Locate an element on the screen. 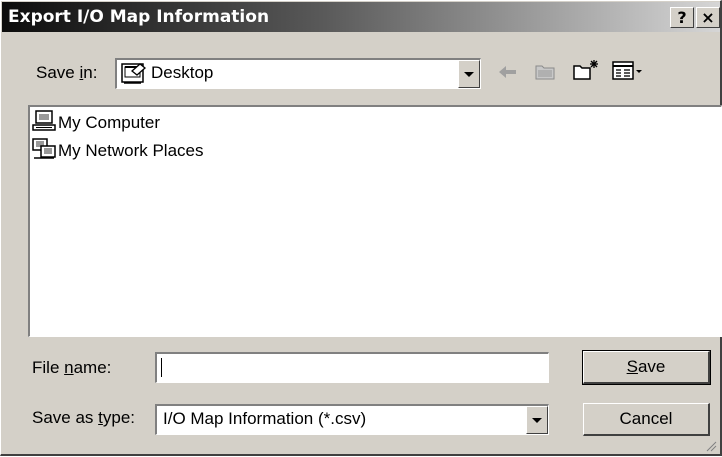 The width and height of the screenshot is (722, 457). save-button-key: S is located at coordinates (632, 366).